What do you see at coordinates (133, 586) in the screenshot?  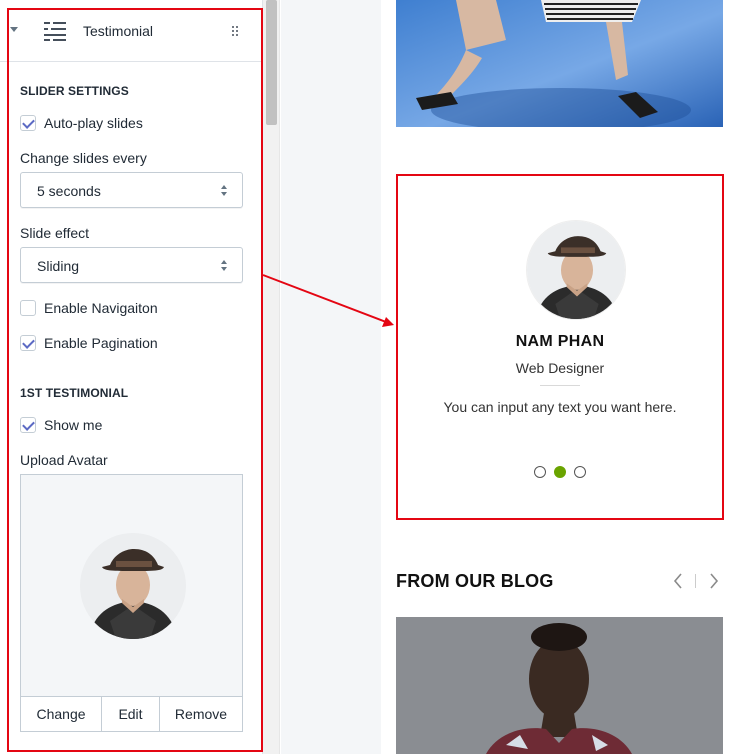 I see `avatar-preview-image` at bounding box center [133, 586].